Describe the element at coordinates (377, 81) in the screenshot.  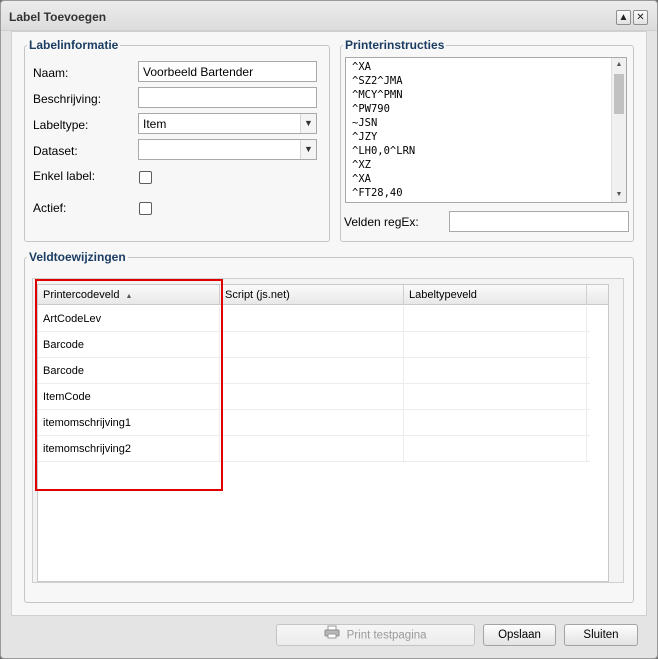
I see `printer-code-line: ^SZ2^JMA` at that location.